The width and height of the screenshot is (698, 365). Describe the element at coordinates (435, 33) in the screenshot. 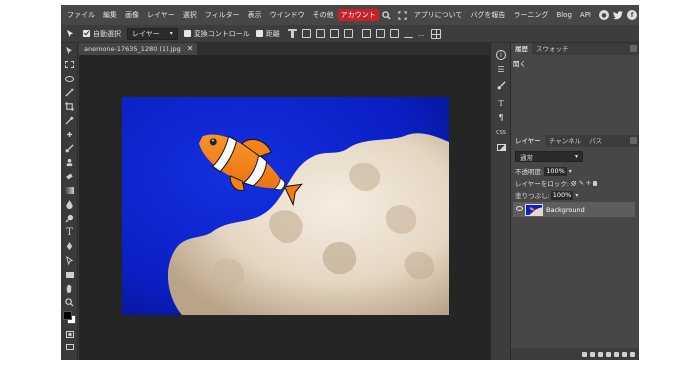

I see `grid-icon` at that location.